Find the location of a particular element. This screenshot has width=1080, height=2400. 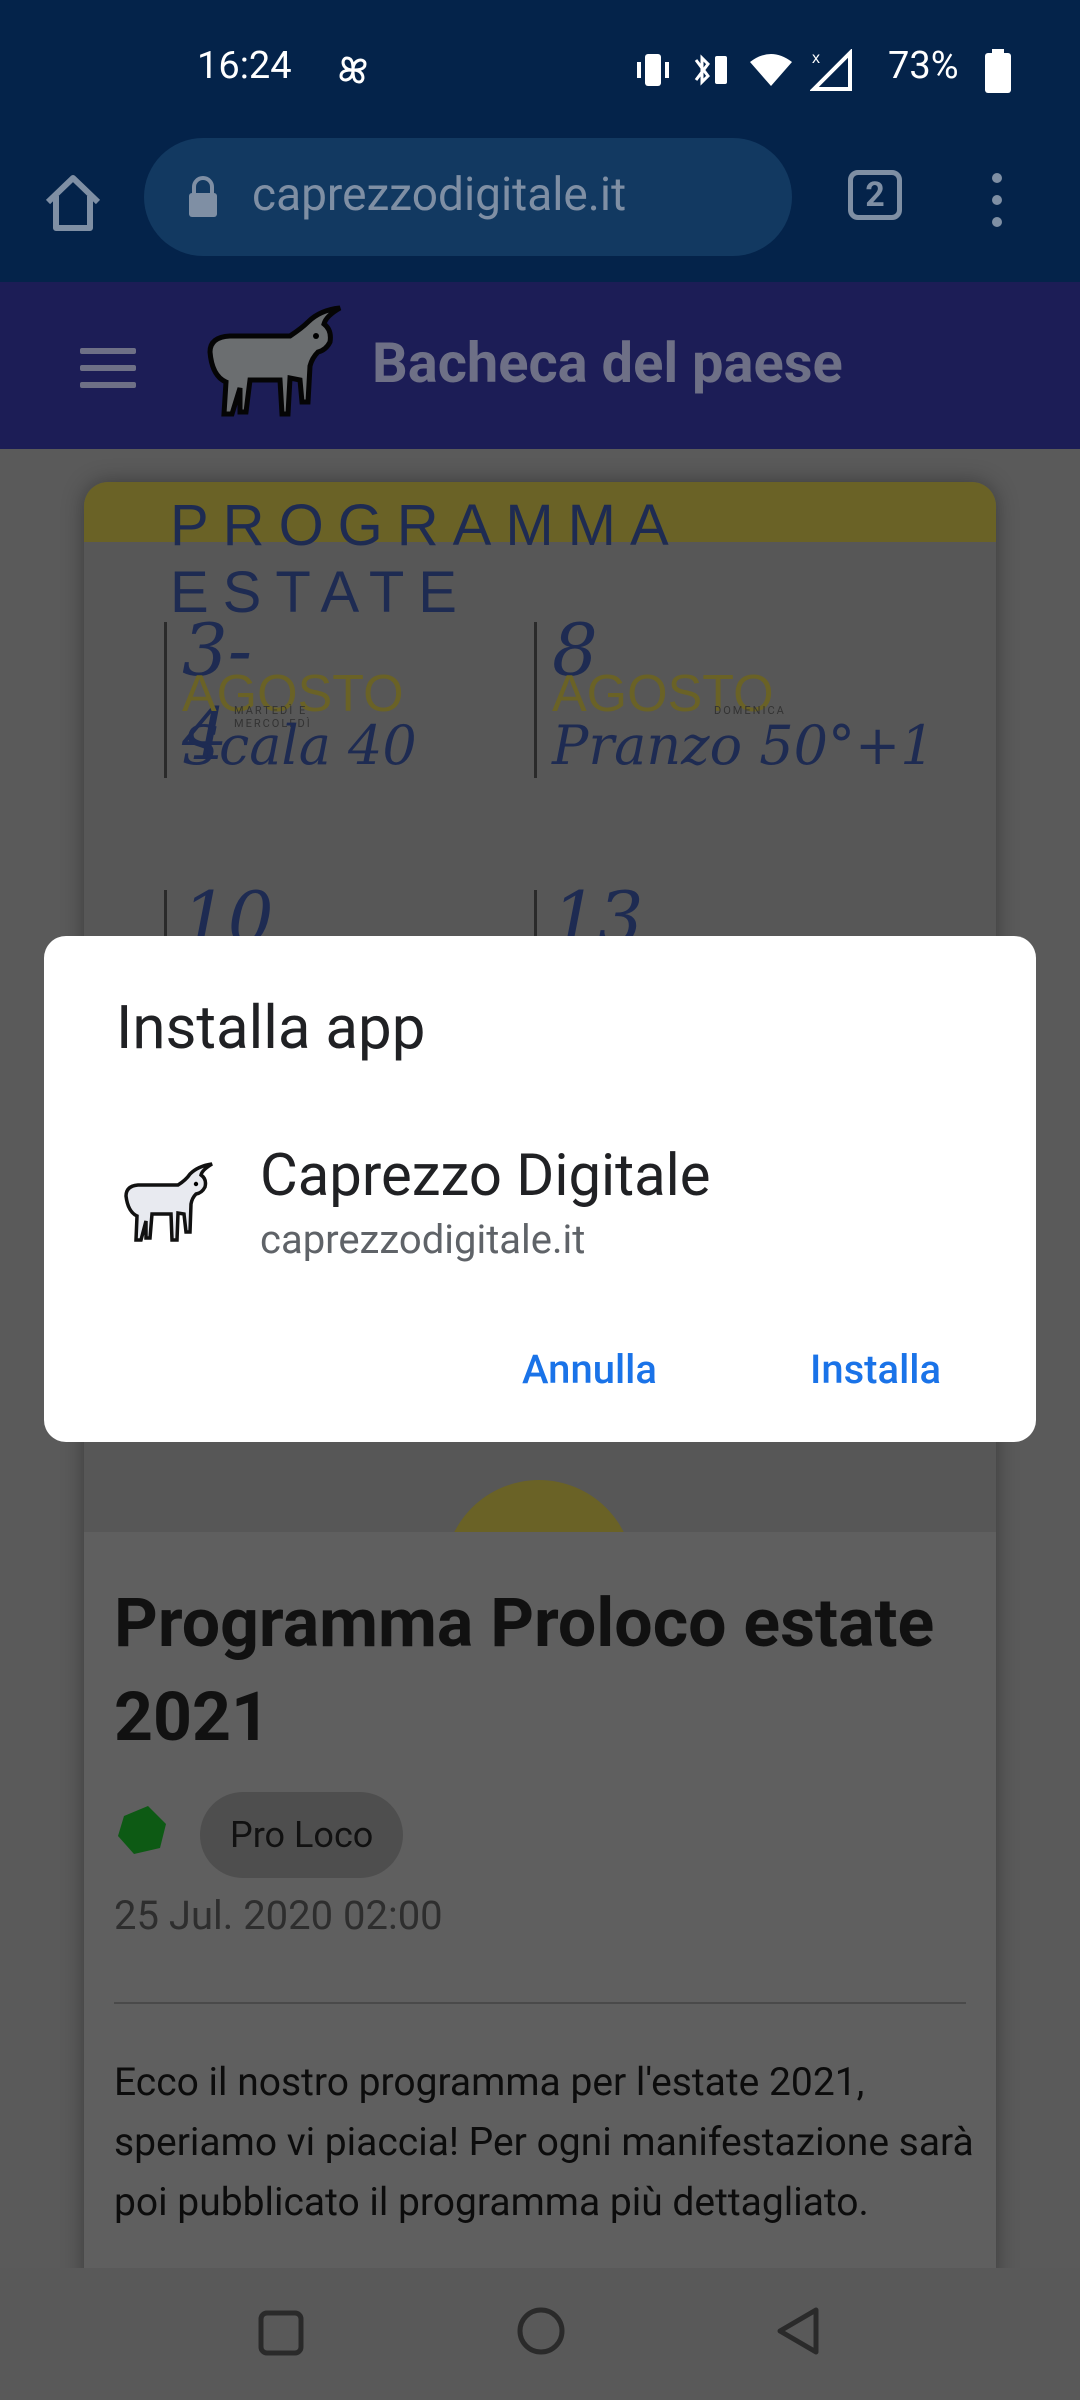

svg-text: x is located at coordinates (816, 58).